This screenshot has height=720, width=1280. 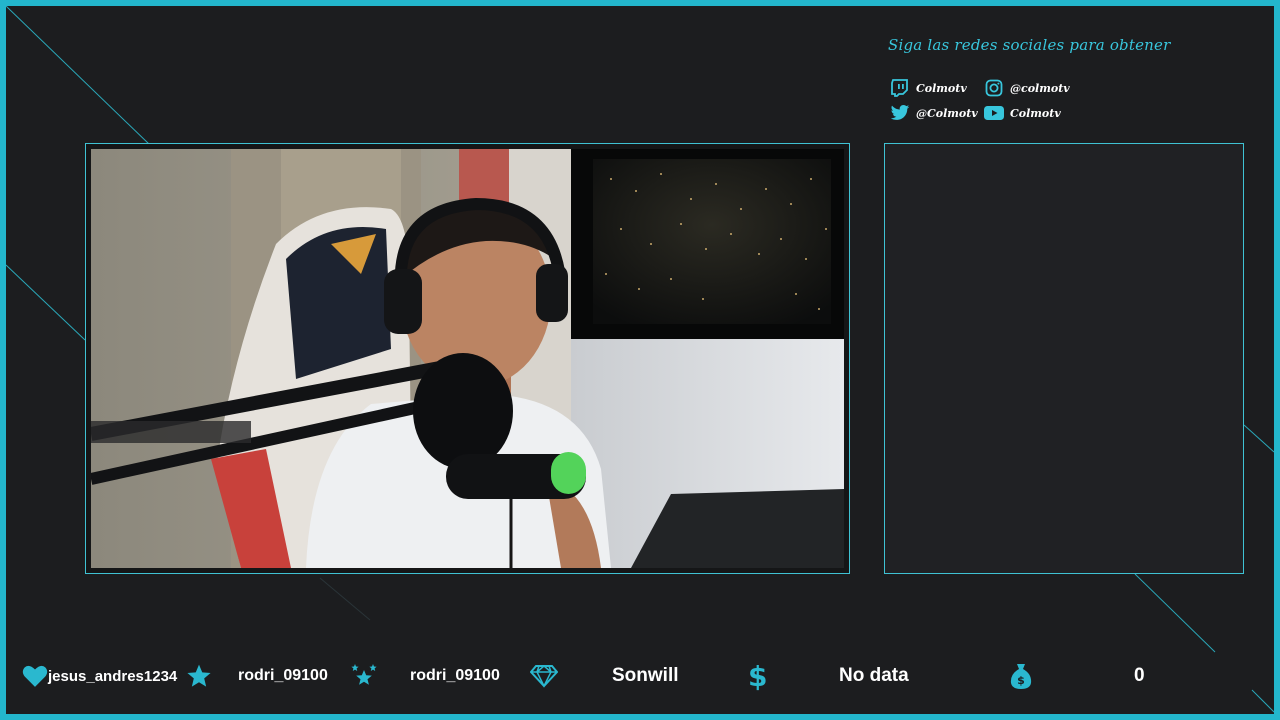 I want to click on social-instagram: @colmotv, so click(x=1027, y=88).